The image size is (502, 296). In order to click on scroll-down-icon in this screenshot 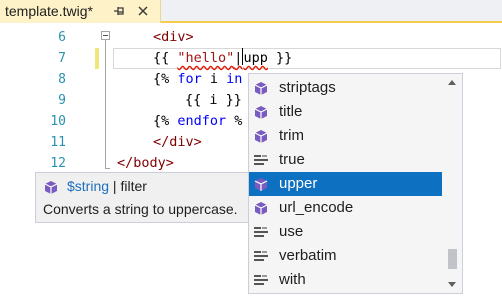, I will do `click(452, 284)`.